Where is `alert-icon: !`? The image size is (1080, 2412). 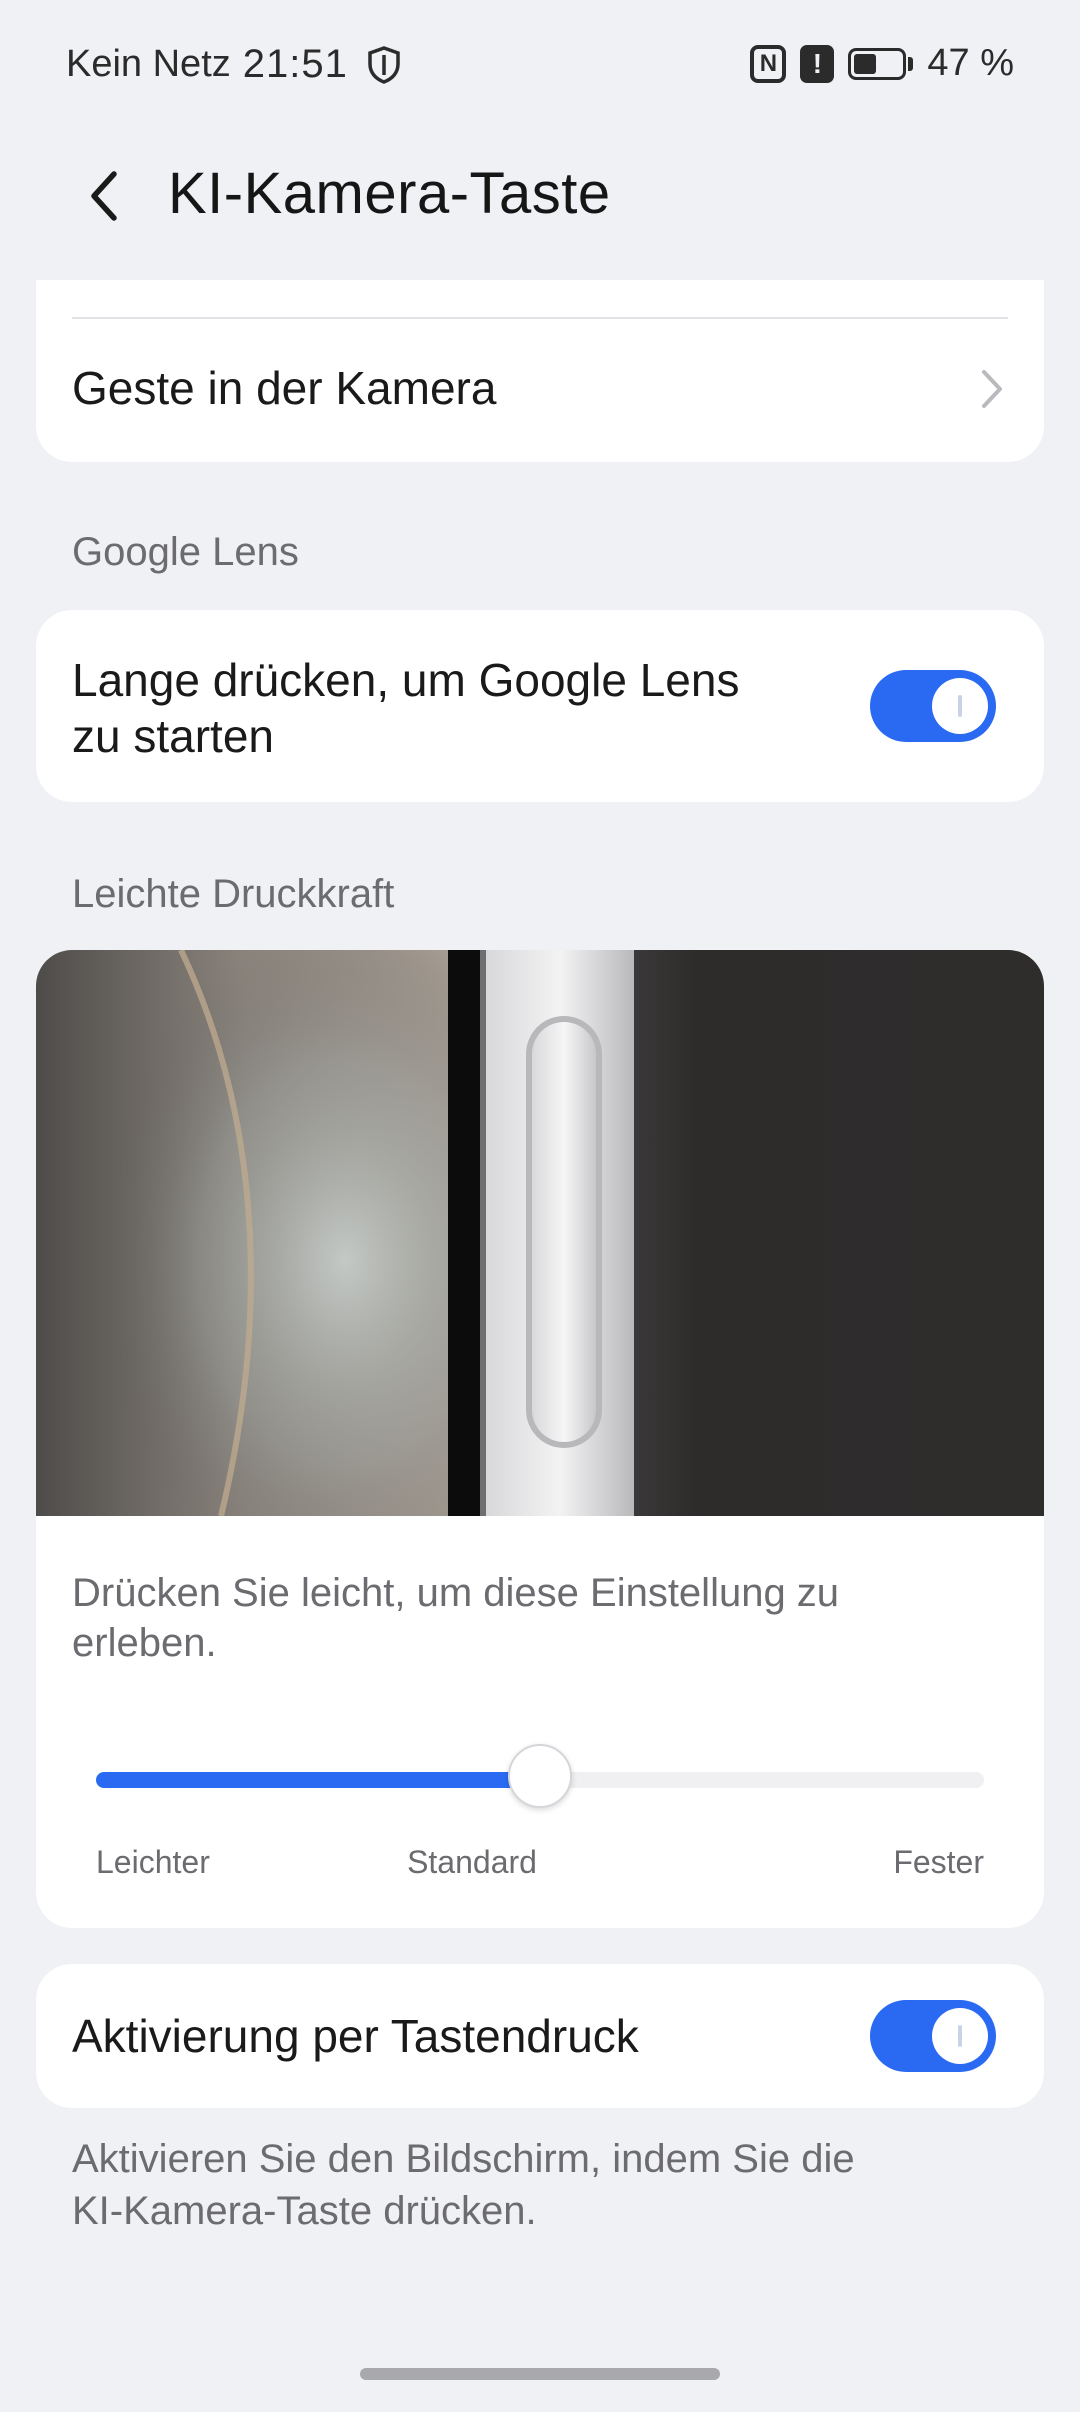 alert-icon: ! is located at coordinates (817, 63).